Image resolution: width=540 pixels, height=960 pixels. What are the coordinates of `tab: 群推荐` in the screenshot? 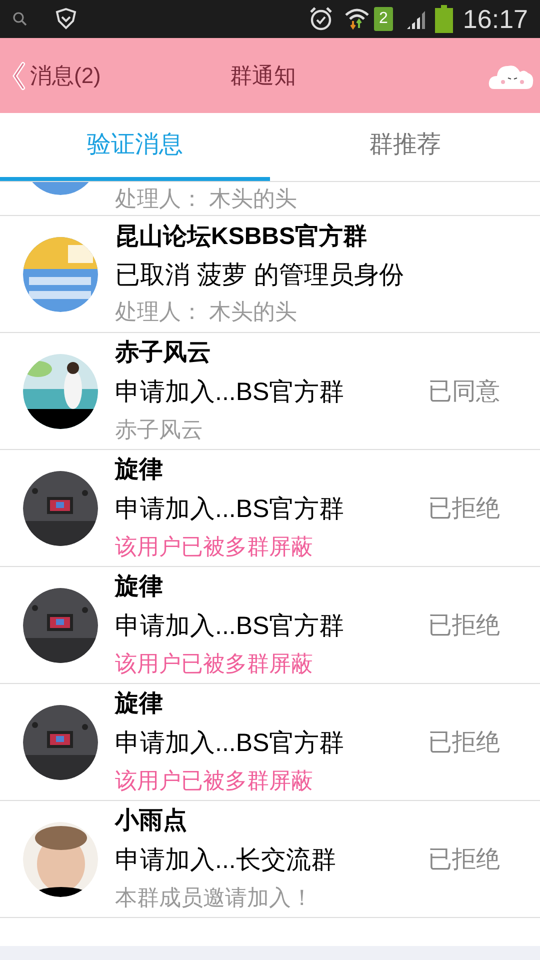 It's located at (405, 147).